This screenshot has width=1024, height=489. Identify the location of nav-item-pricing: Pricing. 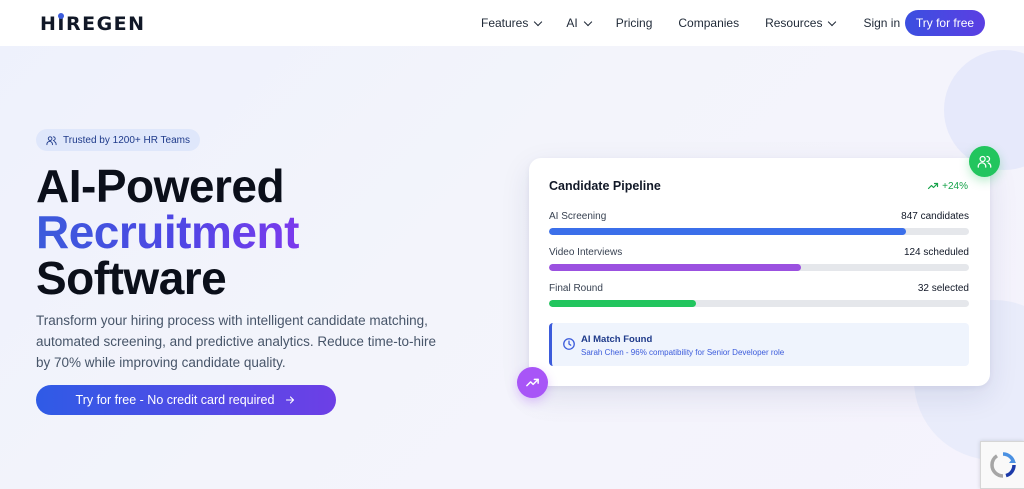
(634, 23).